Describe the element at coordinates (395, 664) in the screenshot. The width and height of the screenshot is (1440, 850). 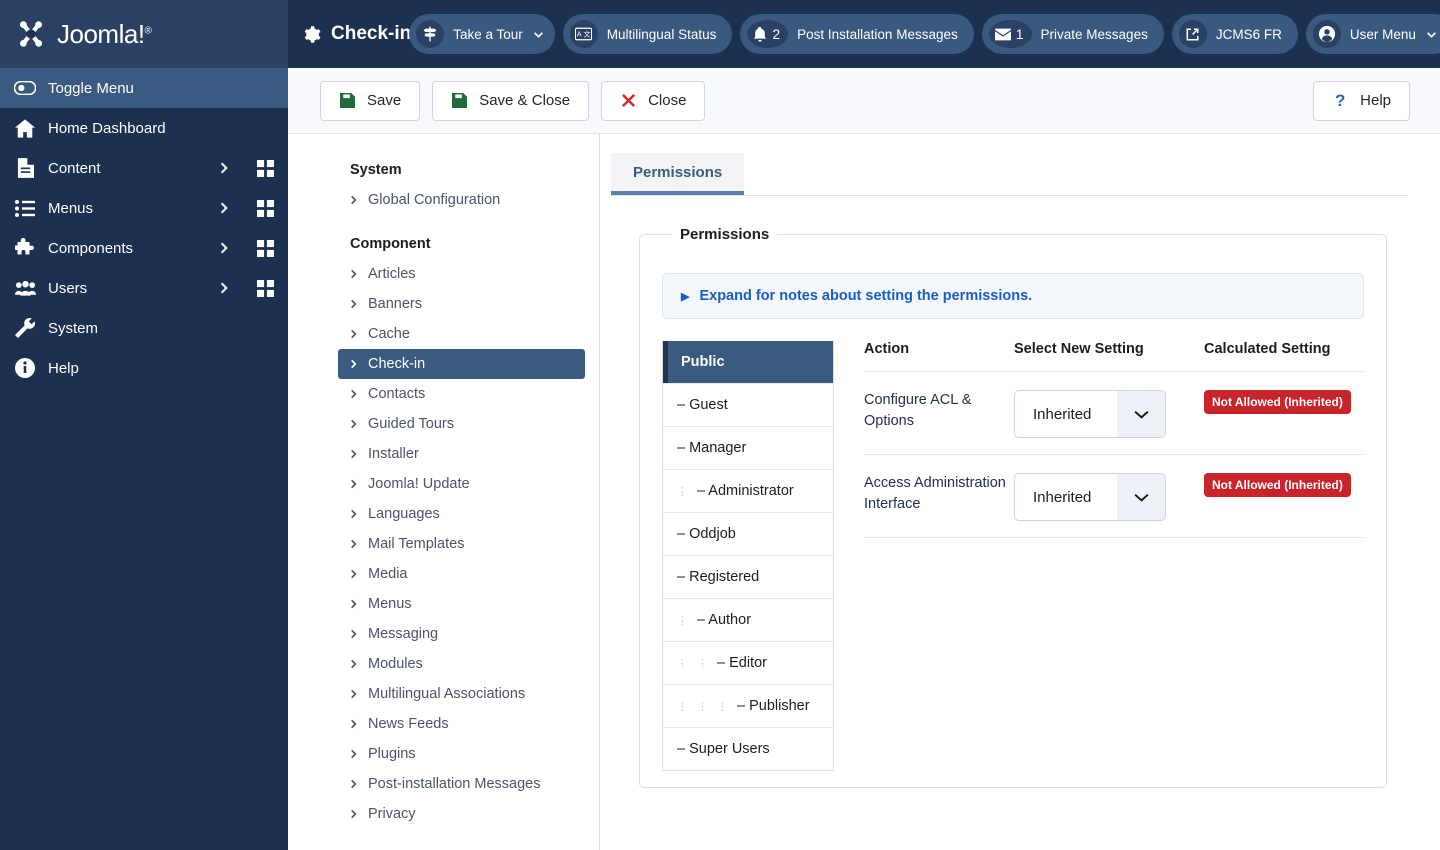
I see `config-item-label: Modules` at that location.